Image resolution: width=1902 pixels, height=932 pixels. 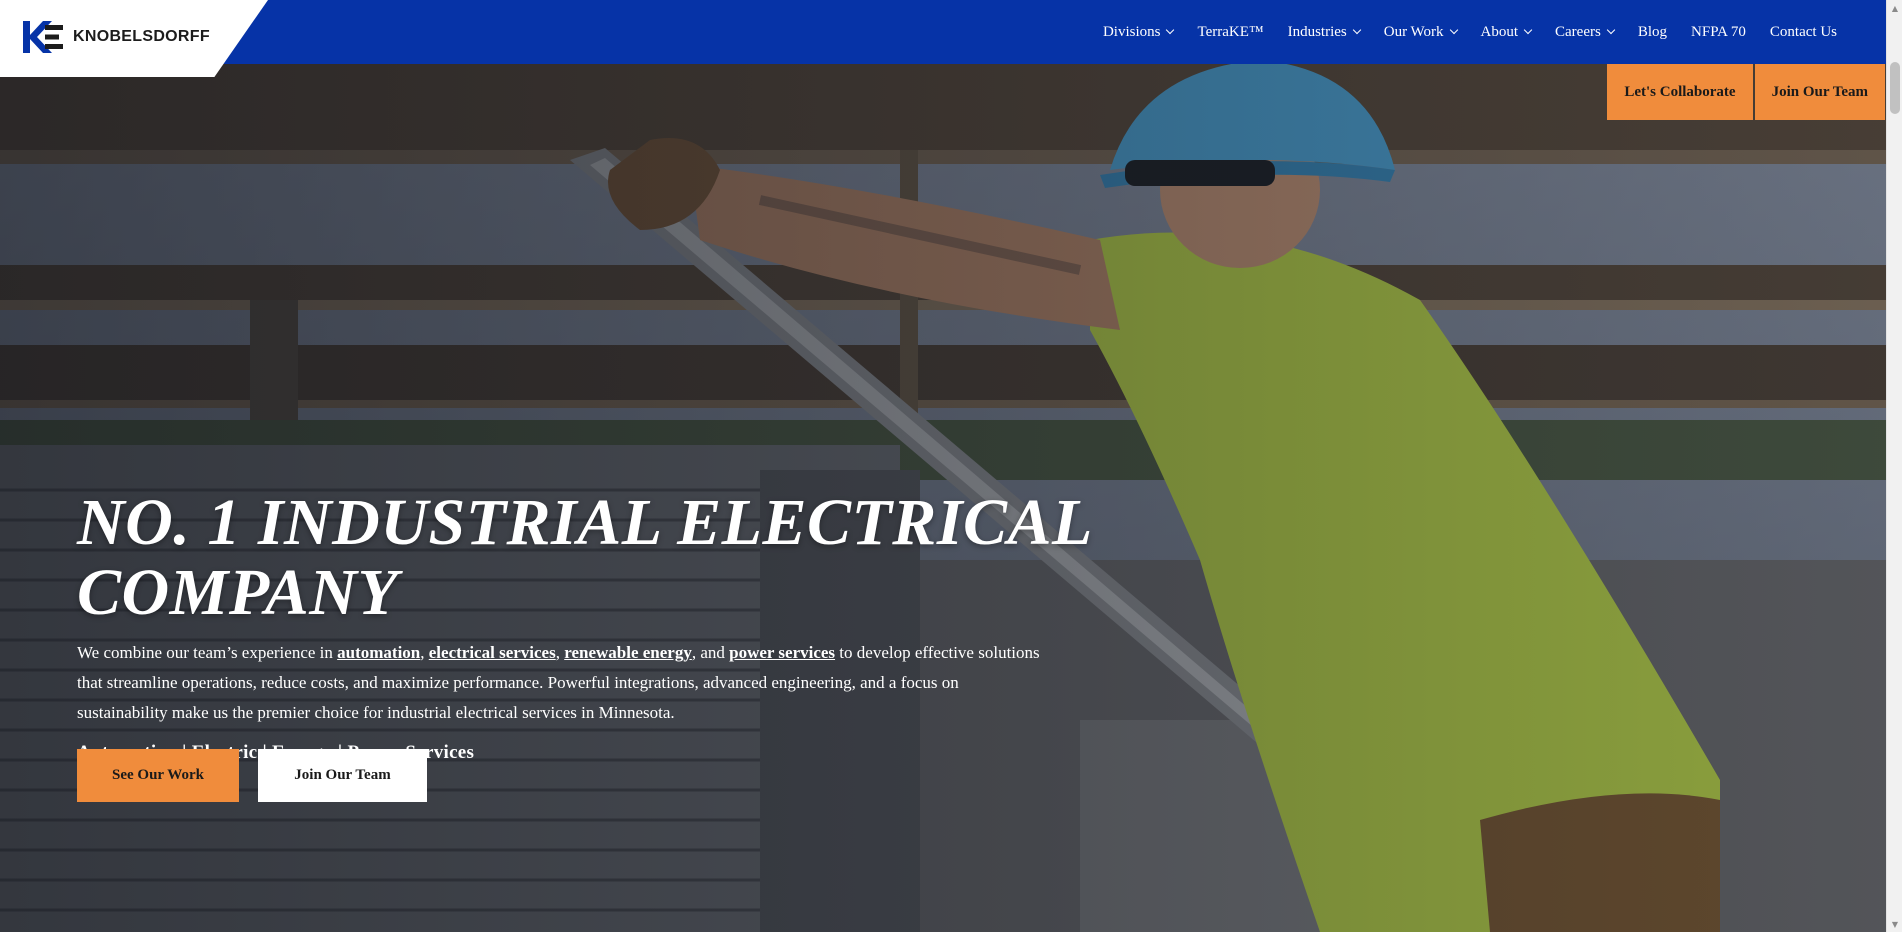 I want to click on hero-headline: NO. 1 INDUSTRIAL ELECTRICAL COMPANY, so click(x=584, y=557).